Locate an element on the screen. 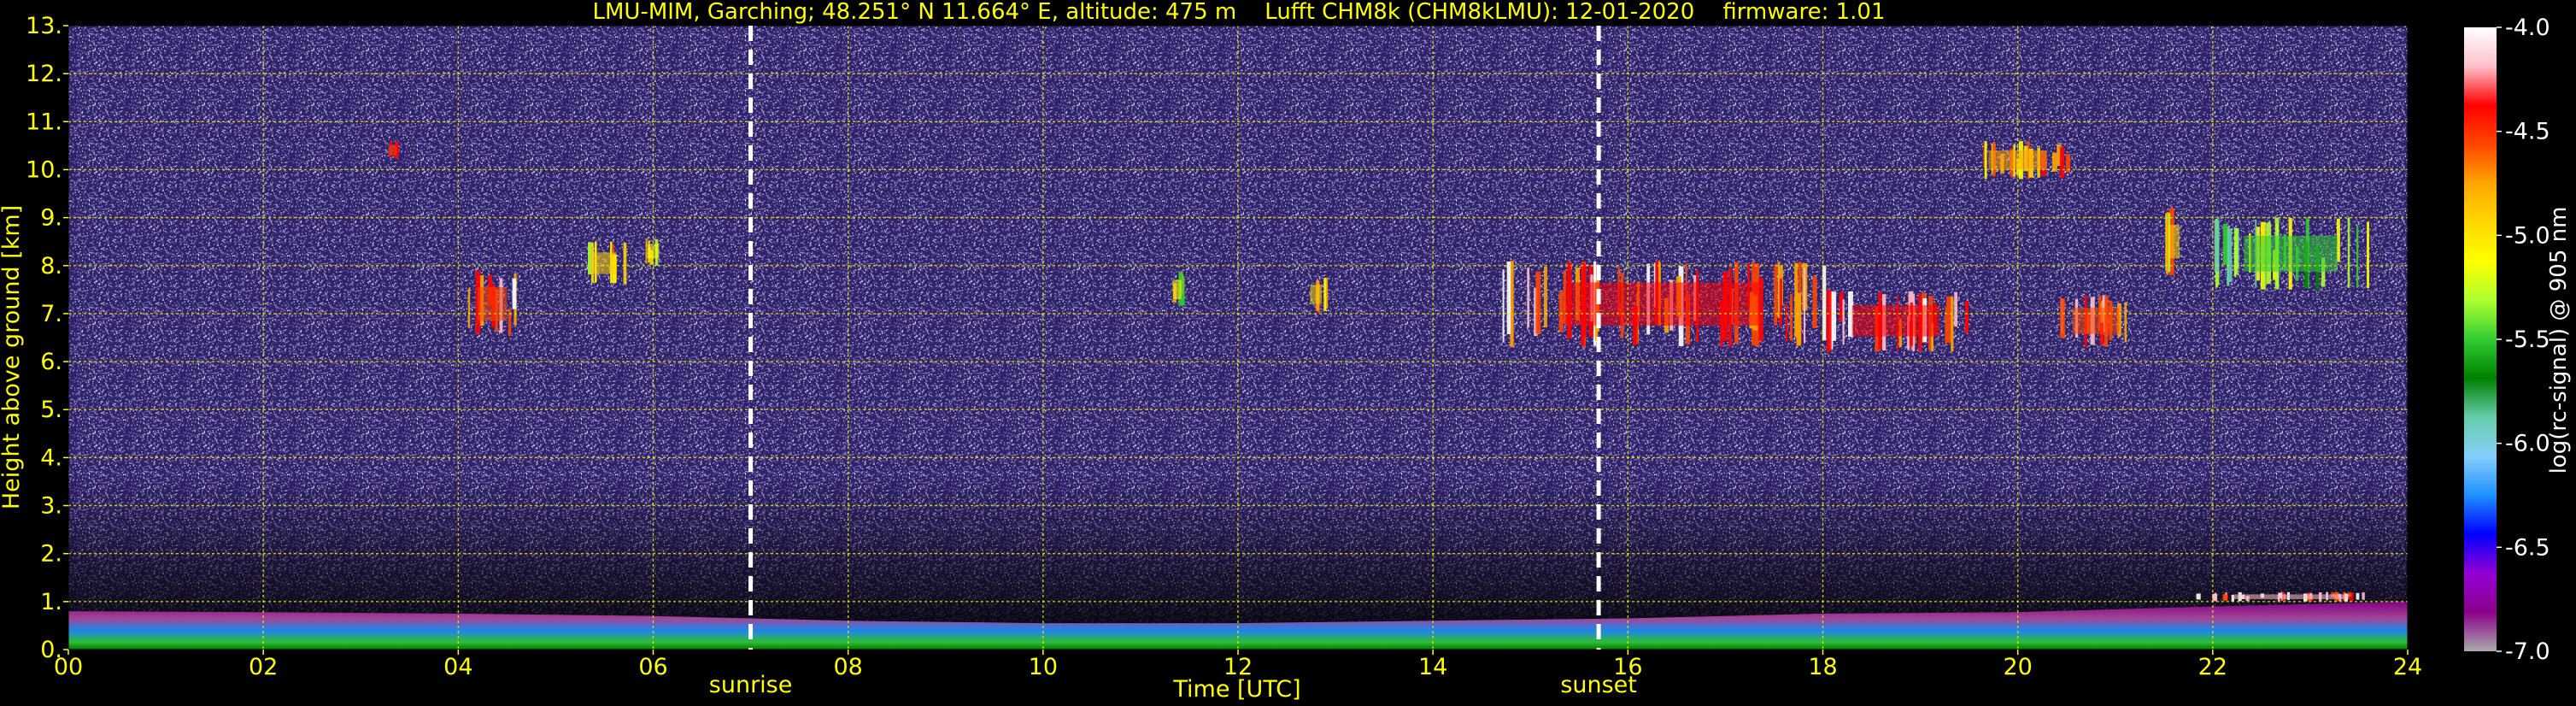 This screenshot has width=2576, height=706. x-tick-label: 24 is located at coordinates (2407, 667).